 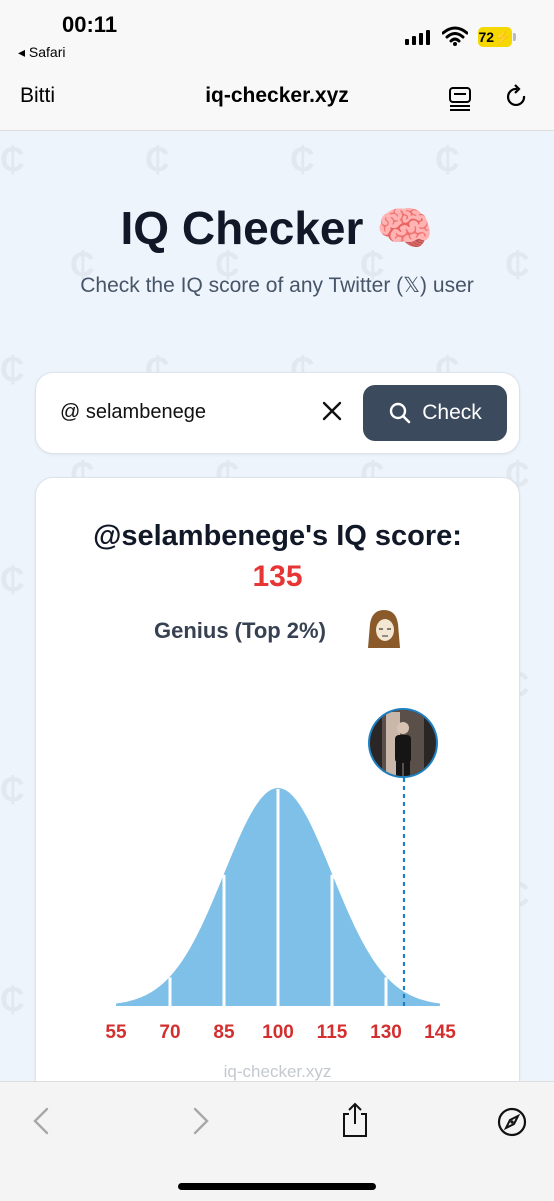 What do you see at coordinates (42, 52) in the screenshot?
I see `back-to-app-link: ◂ Safari` at bounding box center [42, 52].